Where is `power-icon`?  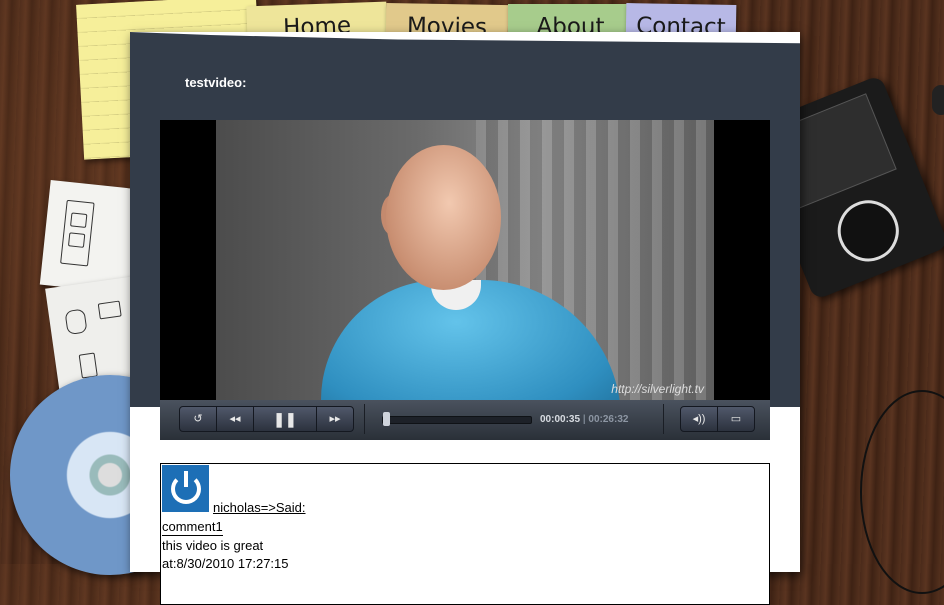 power-icon is located at coordinates (185, 488).